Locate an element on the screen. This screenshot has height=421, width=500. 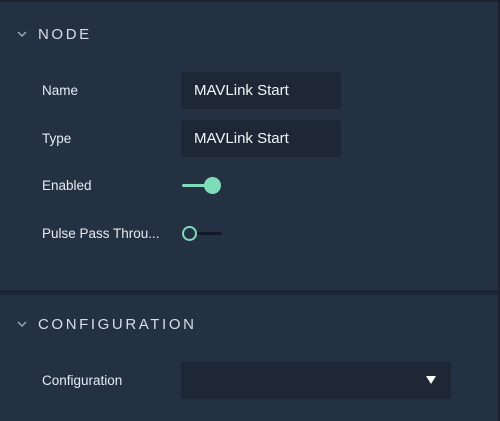
pulse-pass-through-toggle is located at coordinates (202, 234).